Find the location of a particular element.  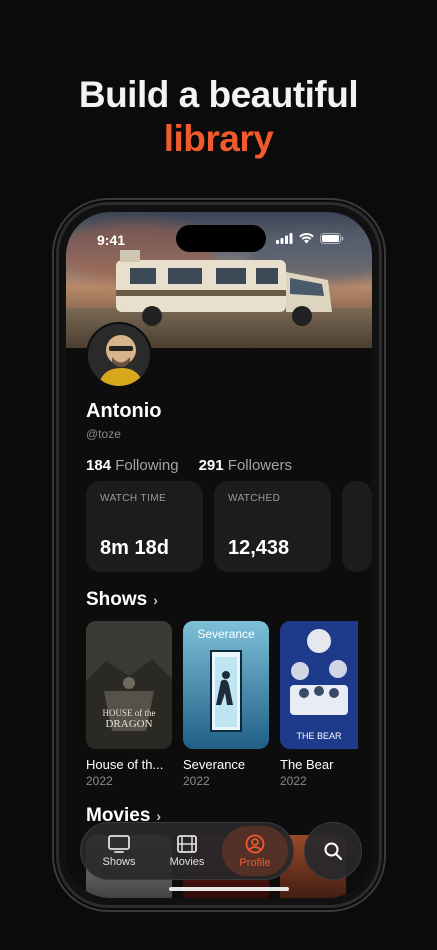

poster-text: Severance is located at coordinates (226, 634).